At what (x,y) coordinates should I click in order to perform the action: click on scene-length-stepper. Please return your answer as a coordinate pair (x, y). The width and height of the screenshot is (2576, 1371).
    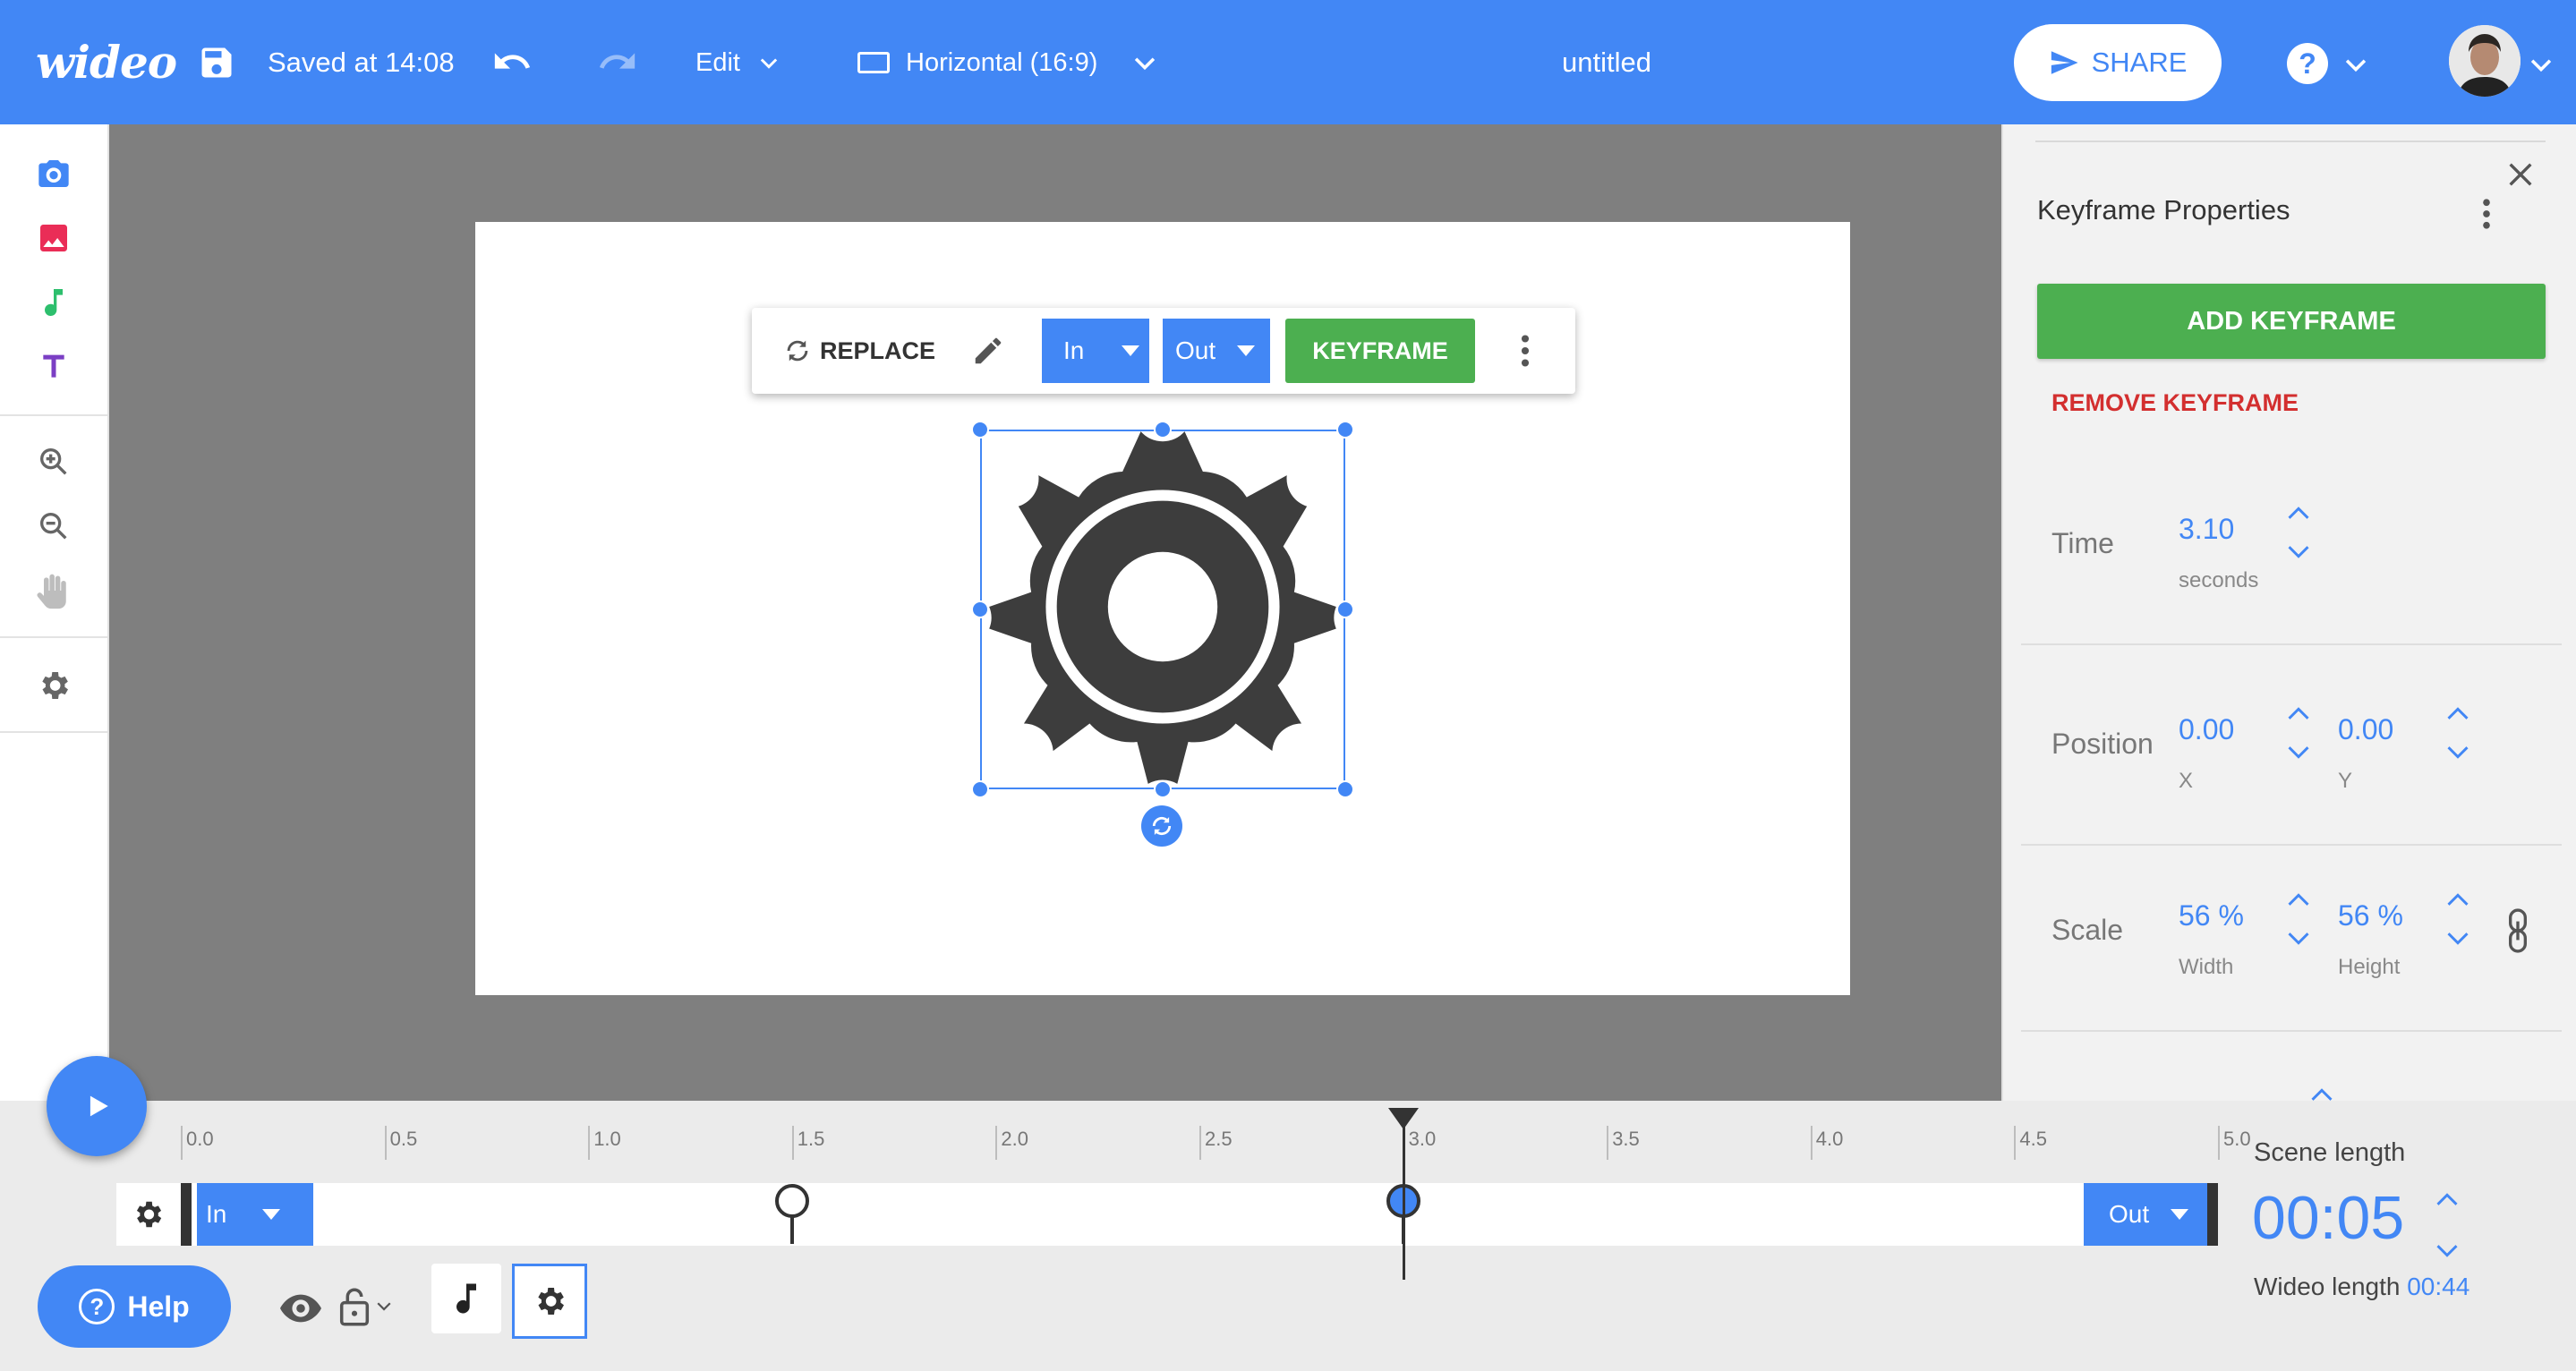
    Looking at the image, I should click on (2447, 1225).